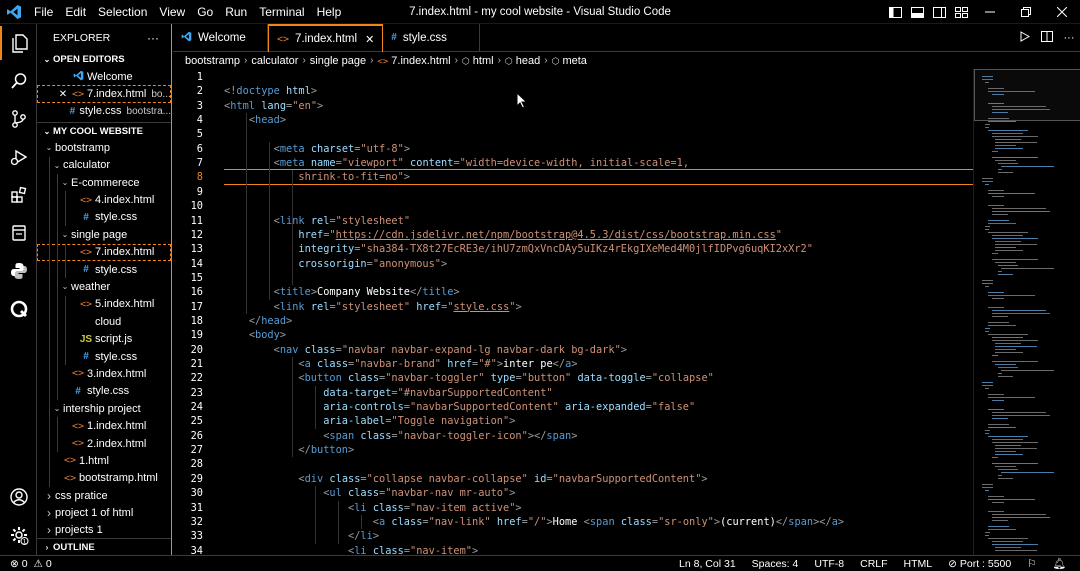 The height and width of the screenshot is (571, 1080). I want to click on workspace-section: ⌄ MY COOL WEBSITE, so click(104, 130).